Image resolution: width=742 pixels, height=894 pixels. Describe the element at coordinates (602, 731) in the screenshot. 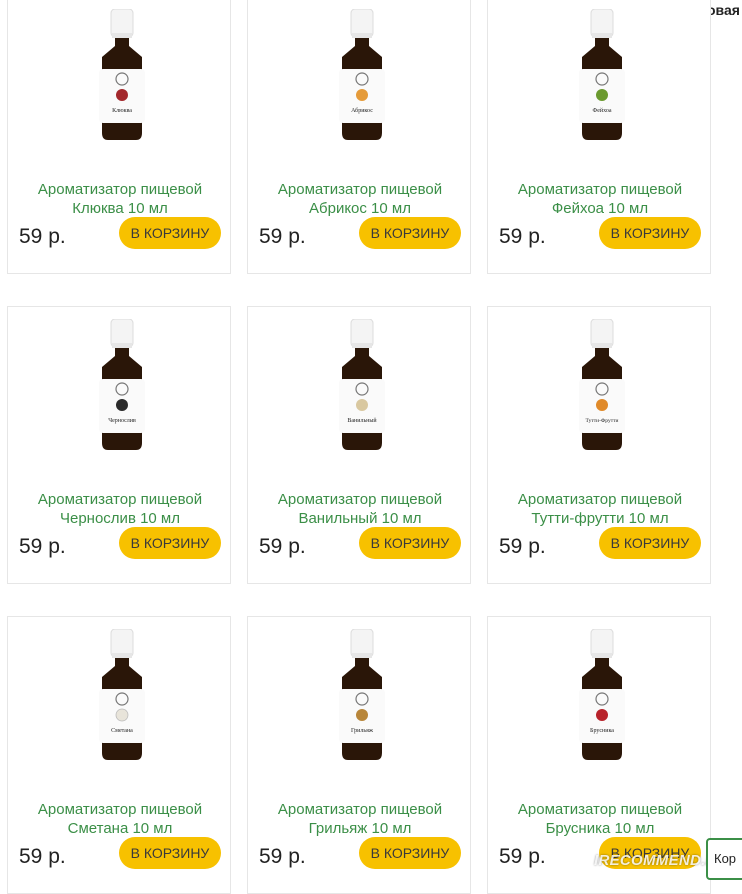

I see `bottle-label-text: Брусника` at that location.